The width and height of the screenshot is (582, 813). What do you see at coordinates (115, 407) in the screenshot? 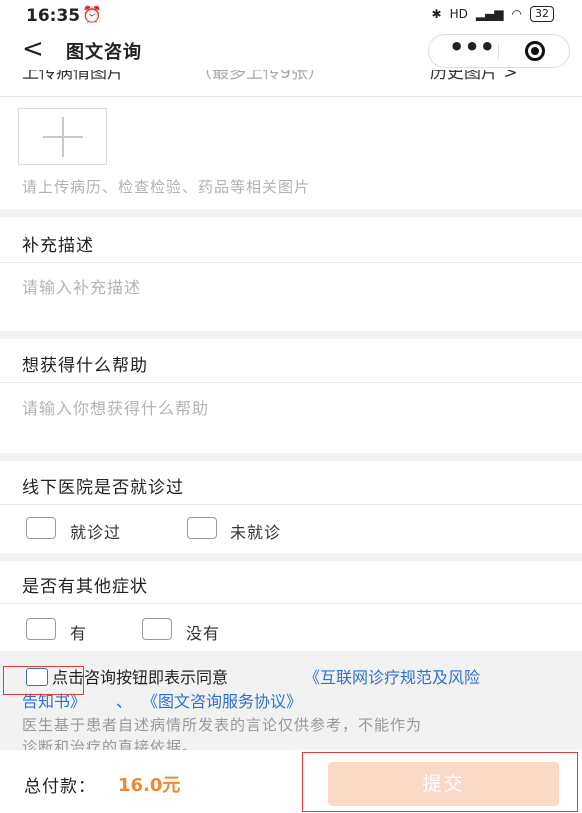
I see `help-input: 请输入你想获得什么帮助` at bounding box center [115, 407].